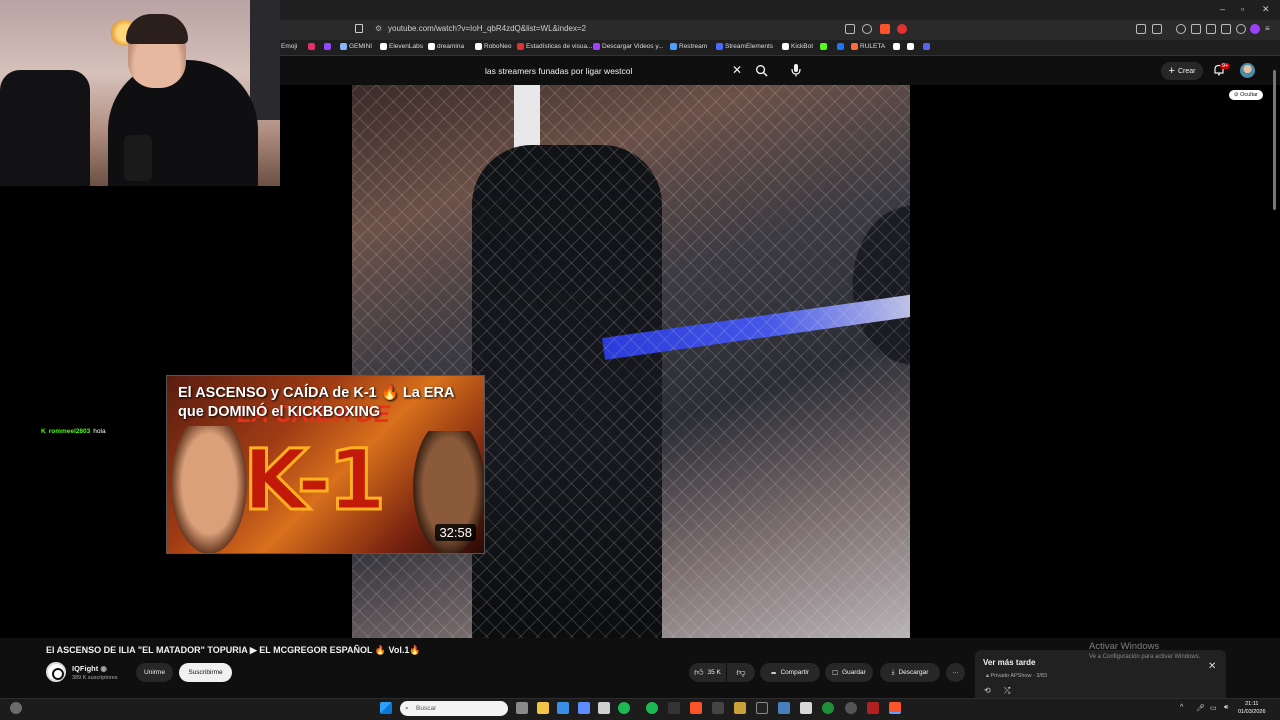 Image resolution: width=1280 pixels, height=720 pixels. I want to click on bookmark-item: RULETA, so click(868, 46).